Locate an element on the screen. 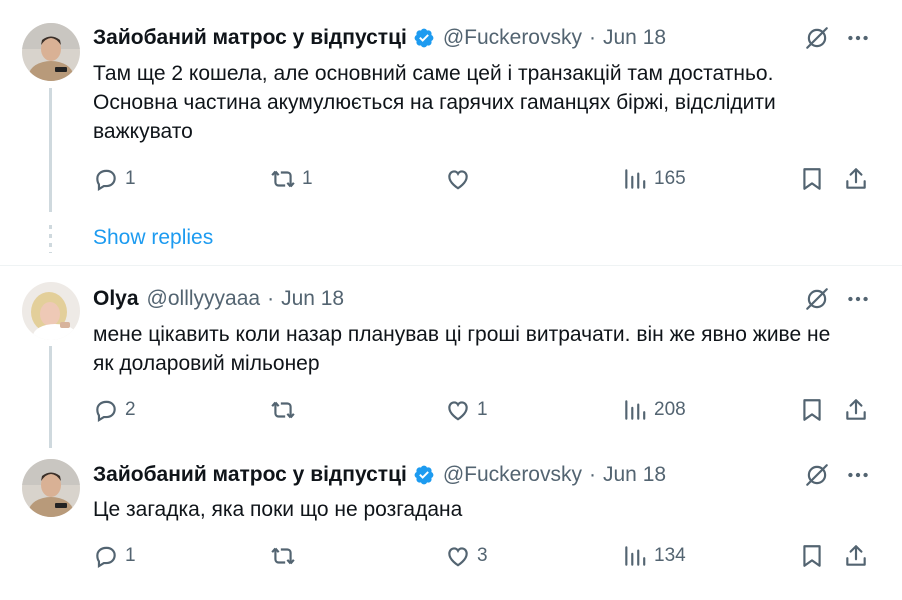 This screenshot has width=902, height=600. handle: @olllyyyaaa is located at coordinates (204, 299).